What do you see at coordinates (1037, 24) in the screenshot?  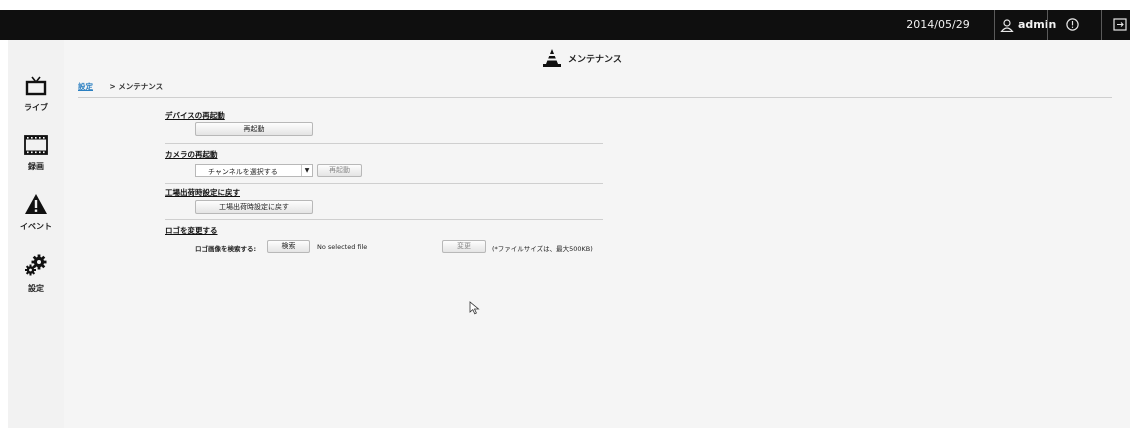 I see `username: admin` at bounding box center [1037, 24].